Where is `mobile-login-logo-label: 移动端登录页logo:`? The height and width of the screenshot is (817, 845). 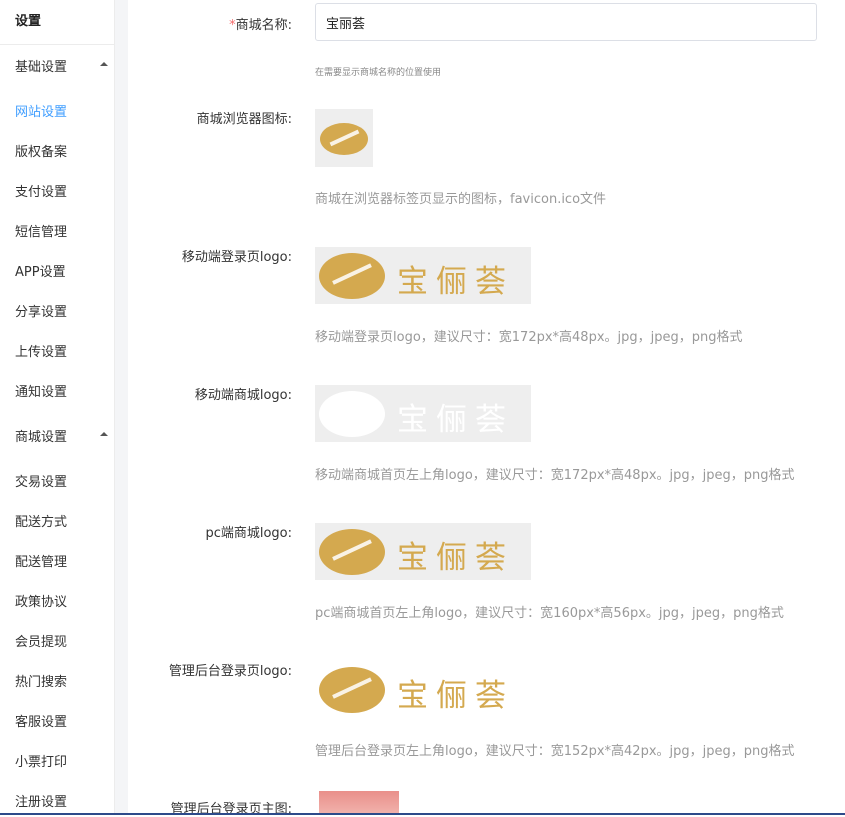
mobile-login-logo-label: 移动端登录页logo: is located at coordinates (236, 257).